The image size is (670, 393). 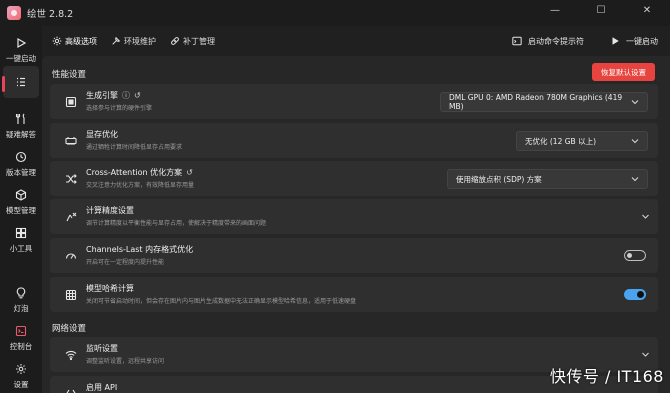 What do you see at coordinates (517, 41) in the screenshot?
I see `terminal-icon` at bounding box center [517, 41].